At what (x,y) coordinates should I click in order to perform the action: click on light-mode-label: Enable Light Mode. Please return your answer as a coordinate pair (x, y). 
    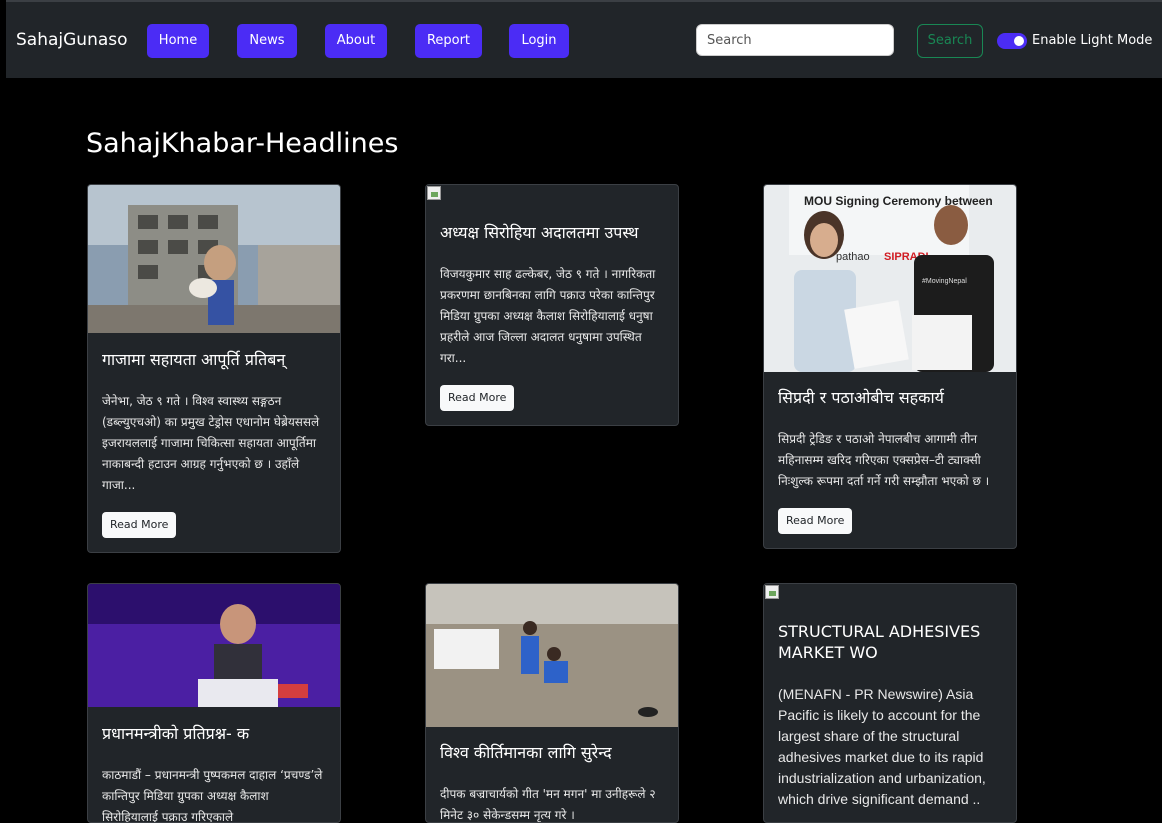
    Looking at the image, I should click on (1092, 40).